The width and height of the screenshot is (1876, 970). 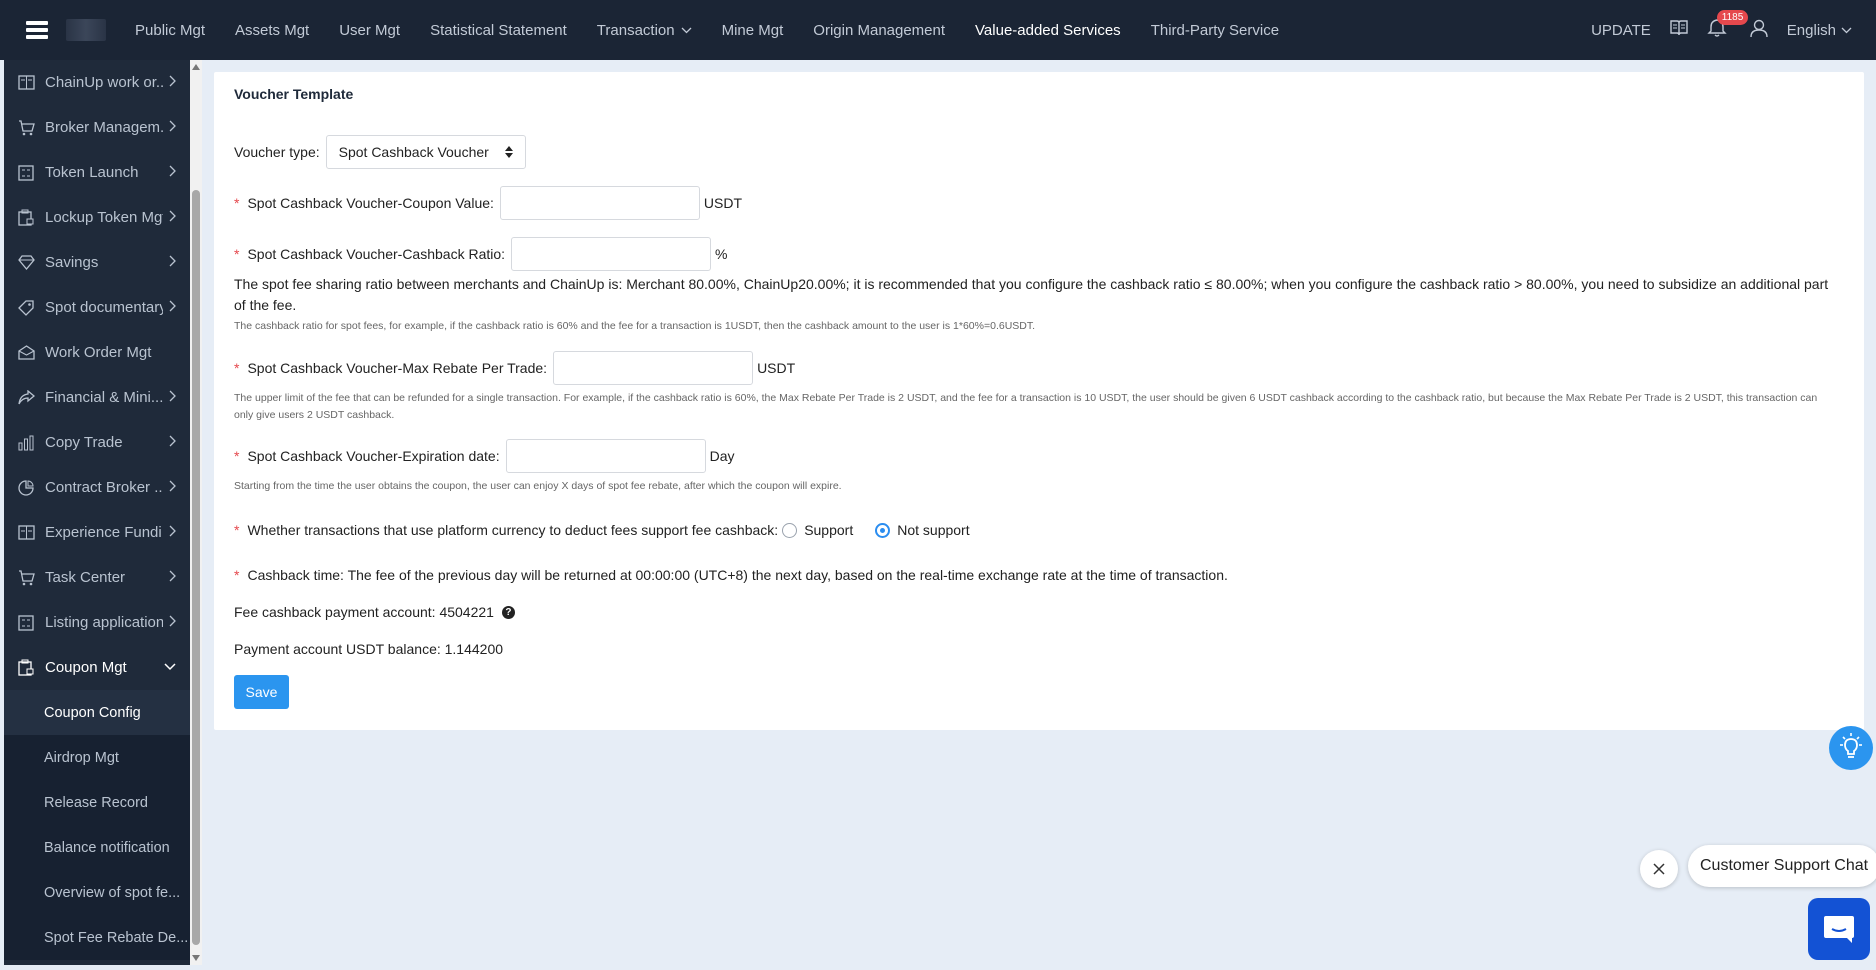 I want to click on scrollbar-thumb, so click(x=196, y=567).